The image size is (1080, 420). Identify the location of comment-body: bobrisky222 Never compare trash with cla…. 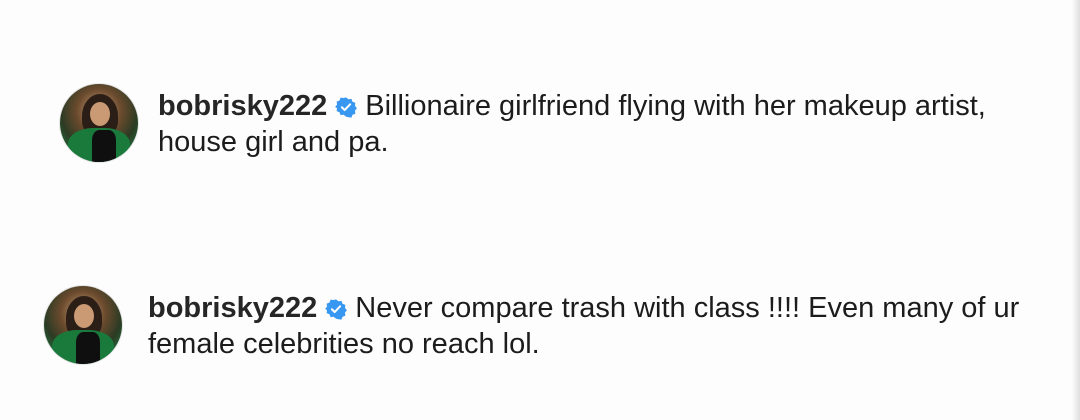
(588, 326).